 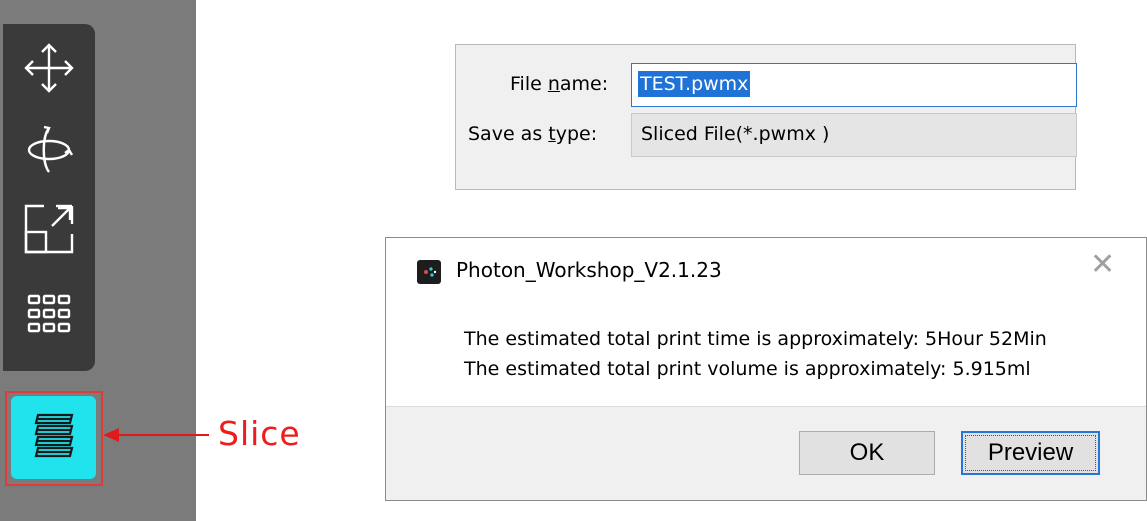 I want to click on slice-annotation-label: Slice, so click(x=259, y=433).